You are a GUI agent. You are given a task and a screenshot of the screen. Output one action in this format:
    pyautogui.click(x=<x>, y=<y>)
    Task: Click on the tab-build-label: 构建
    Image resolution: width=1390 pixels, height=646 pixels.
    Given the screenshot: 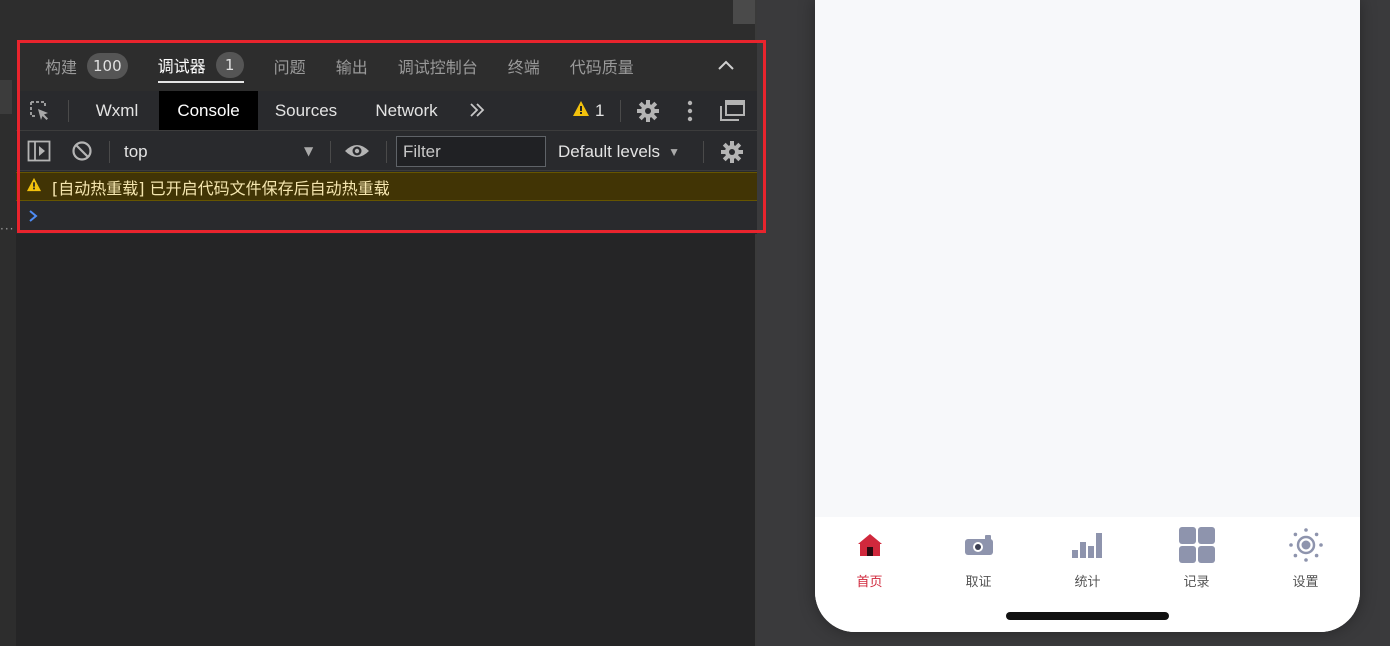 What is the action you would take?
    pyautogui.click(x=61, y=67)
    